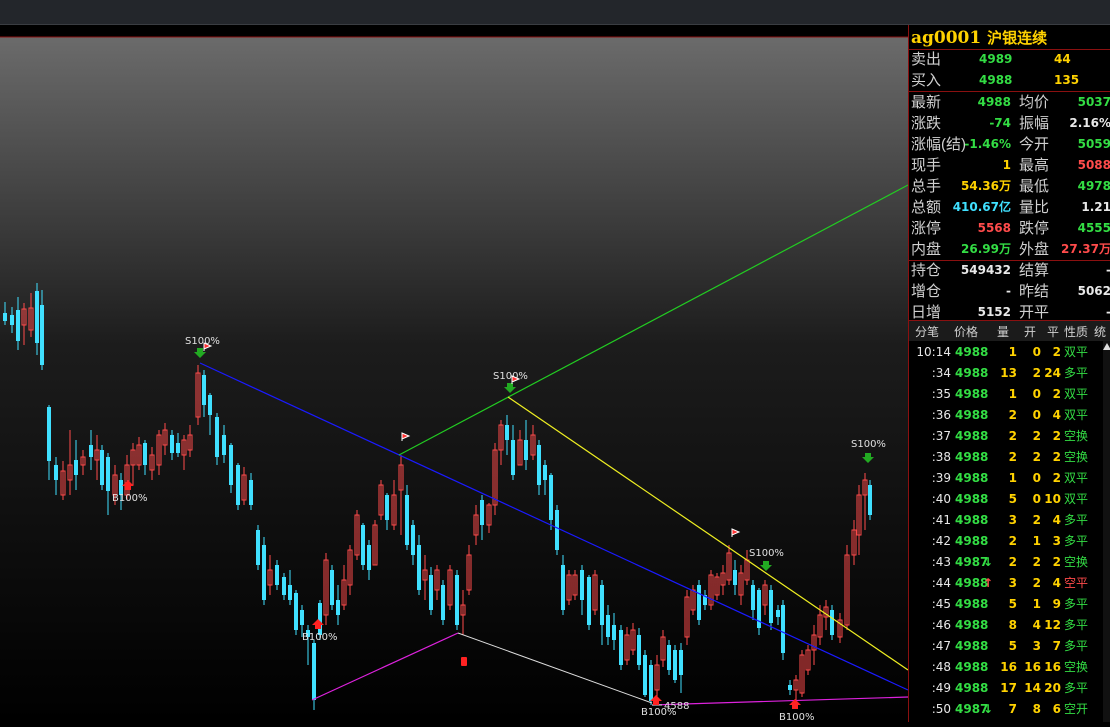 This screenshot has height=727, width=1110. Describe the element at coordinates (1006, 646) in the screenshot. I see `tick-row: :47 4988 5 3 7 多平` at that location.